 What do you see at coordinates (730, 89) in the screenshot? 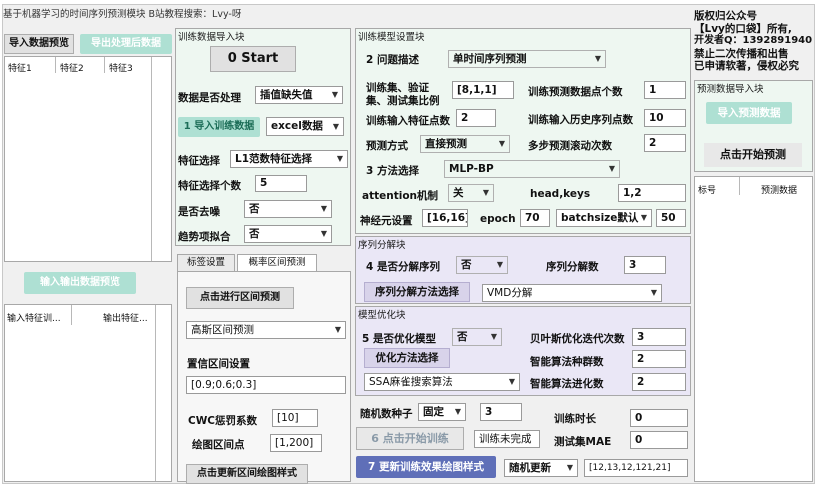
I see `pred-import-title: 预测数据导入块` at bounding box center [730, 89].